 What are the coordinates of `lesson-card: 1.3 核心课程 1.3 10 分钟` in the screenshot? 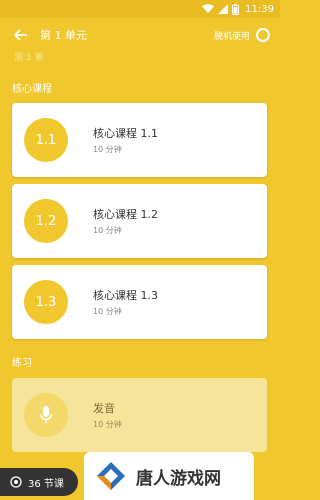 It's located at (139, 302).